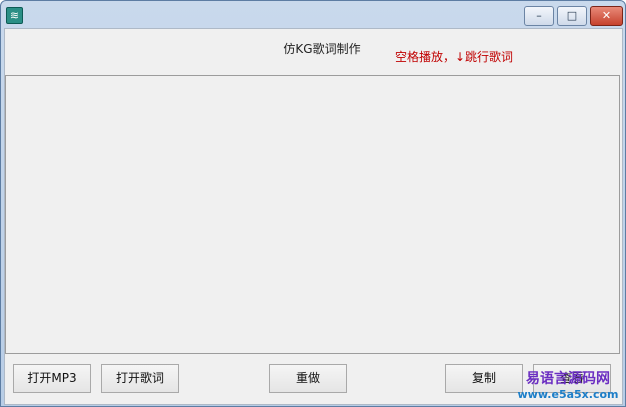 The height and width of the screenshot is (407, 626). What do you see at coordinates (539, 16) in the screenshot?
I see `minimize-button: –` at bounding box center [539, 16].